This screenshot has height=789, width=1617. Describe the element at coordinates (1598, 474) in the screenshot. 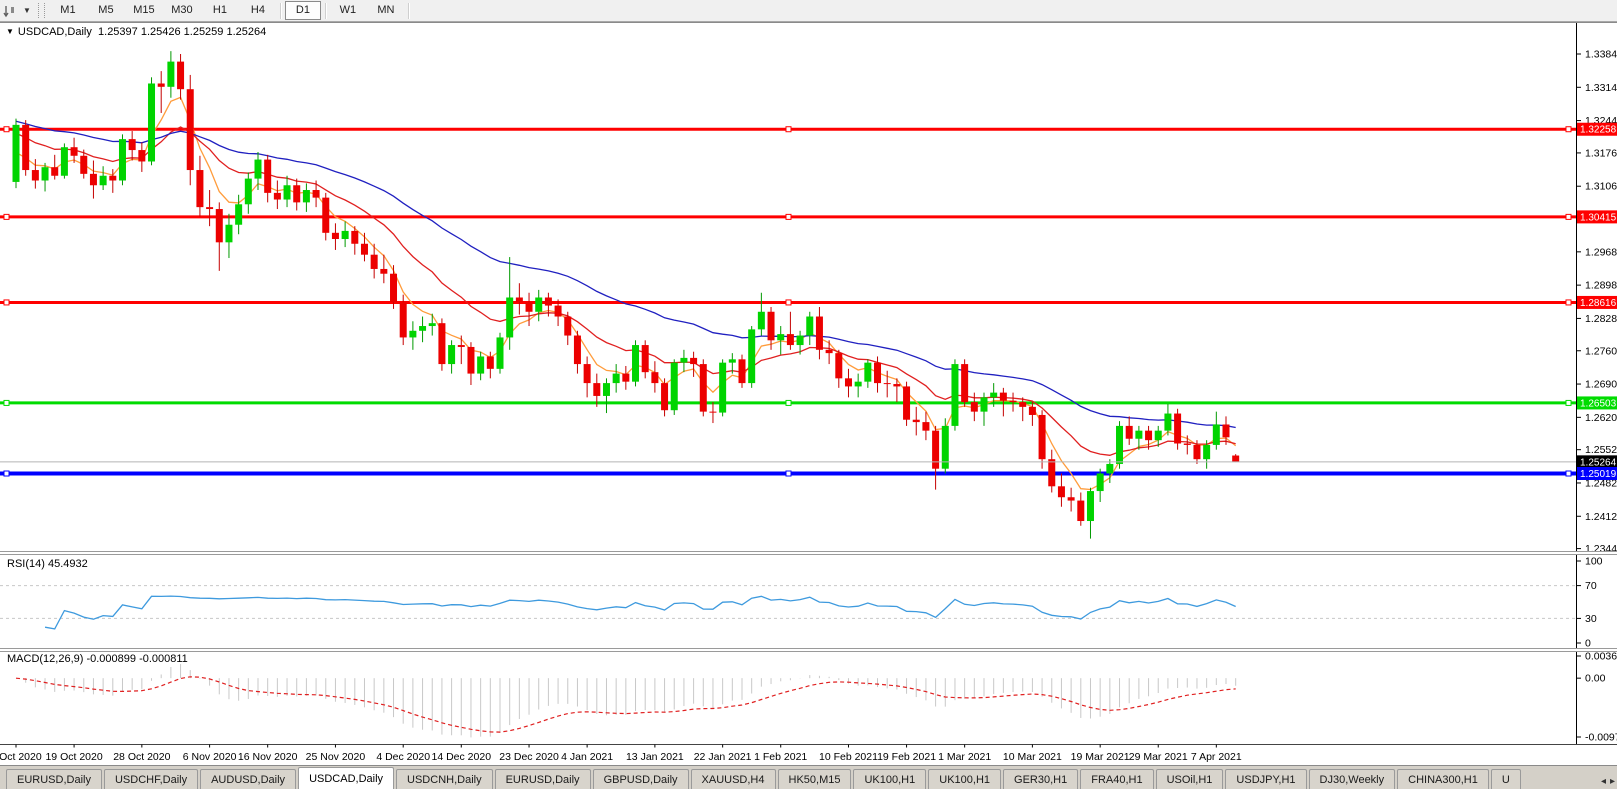

I see `svg-text: 1.25019` at that location.